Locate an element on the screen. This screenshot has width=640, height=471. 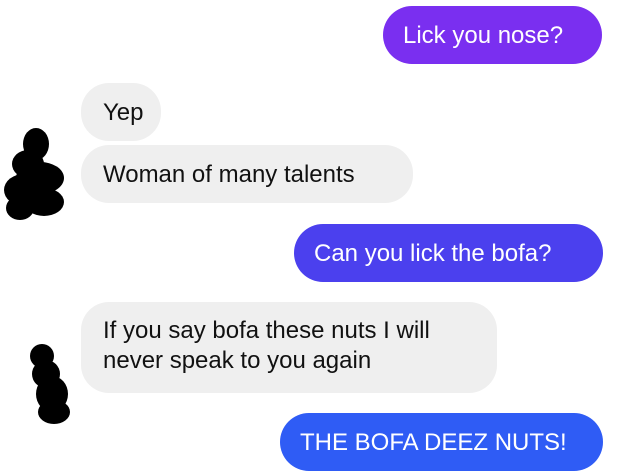
outgoing-message: Lick you nose? is located at coordinates (492, 35).